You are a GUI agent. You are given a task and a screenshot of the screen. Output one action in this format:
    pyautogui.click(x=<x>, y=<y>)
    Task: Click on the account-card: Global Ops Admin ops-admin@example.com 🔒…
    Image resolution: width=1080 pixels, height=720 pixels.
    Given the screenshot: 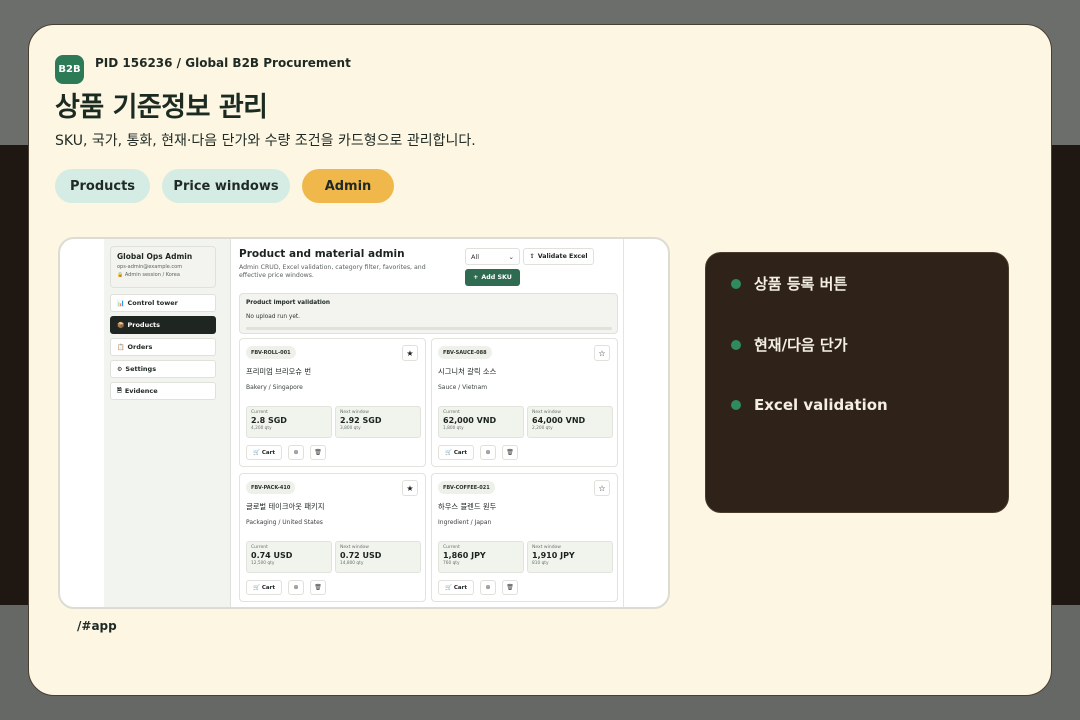 What is the action you would take?
    pyautogui.click(x=163, y=267)
    